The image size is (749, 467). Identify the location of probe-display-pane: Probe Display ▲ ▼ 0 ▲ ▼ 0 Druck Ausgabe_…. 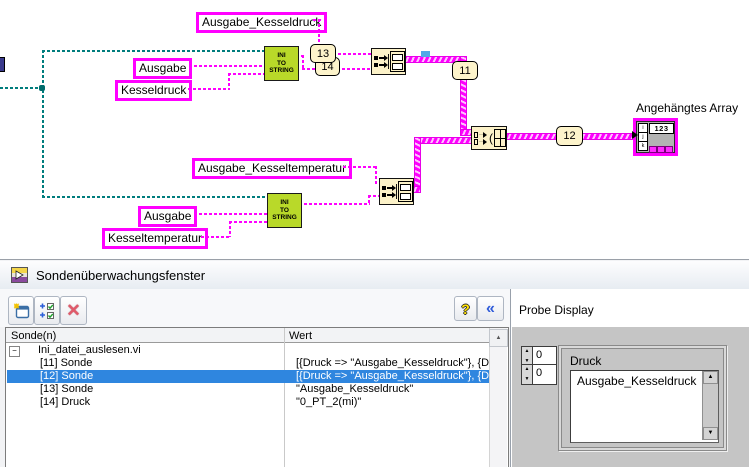
(630, 378).